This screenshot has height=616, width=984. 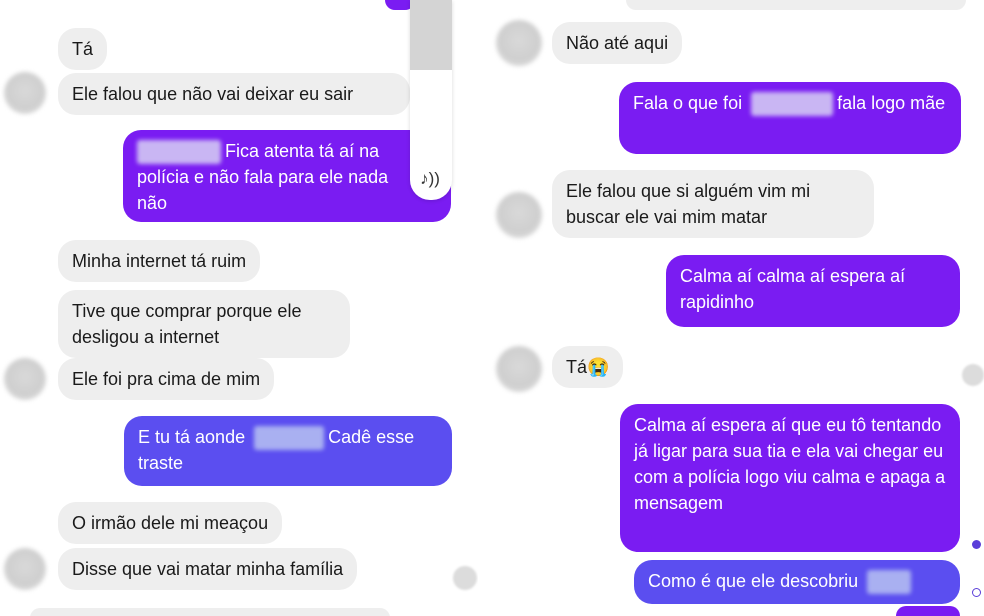 What do you see at coordinates (790, 118) in the screenshot?
I see `outgoing-message: Fala o que foi fala logo mãe` at bounding box center [790, 118].